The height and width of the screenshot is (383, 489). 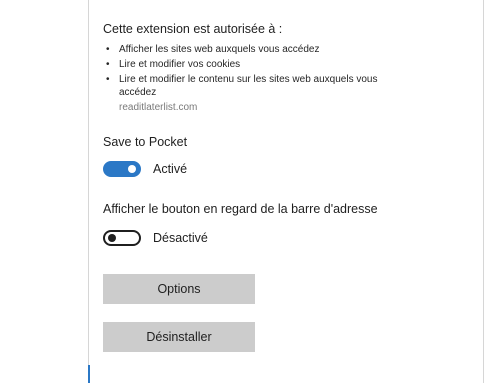 I want to click on save-to-pocket-setting: Save to Pocket Activé, so click(x=288, y=156).